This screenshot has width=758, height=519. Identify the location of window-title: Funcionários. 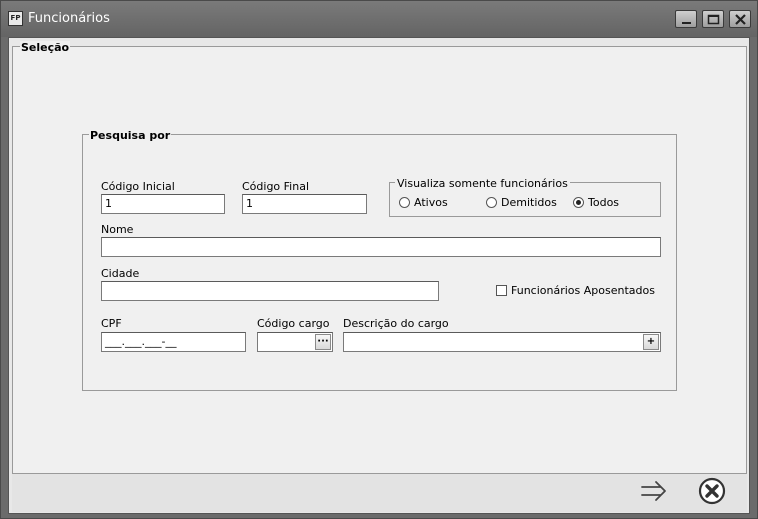
(69, 18).